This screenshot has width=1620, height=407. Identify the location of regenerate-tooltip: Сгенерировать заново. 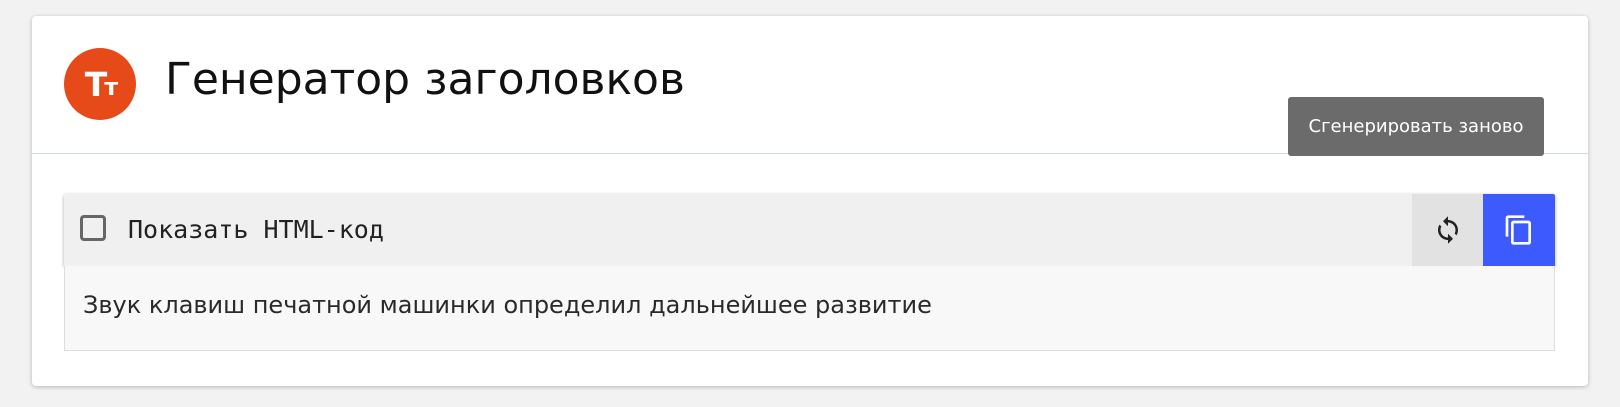
(1416, 126).